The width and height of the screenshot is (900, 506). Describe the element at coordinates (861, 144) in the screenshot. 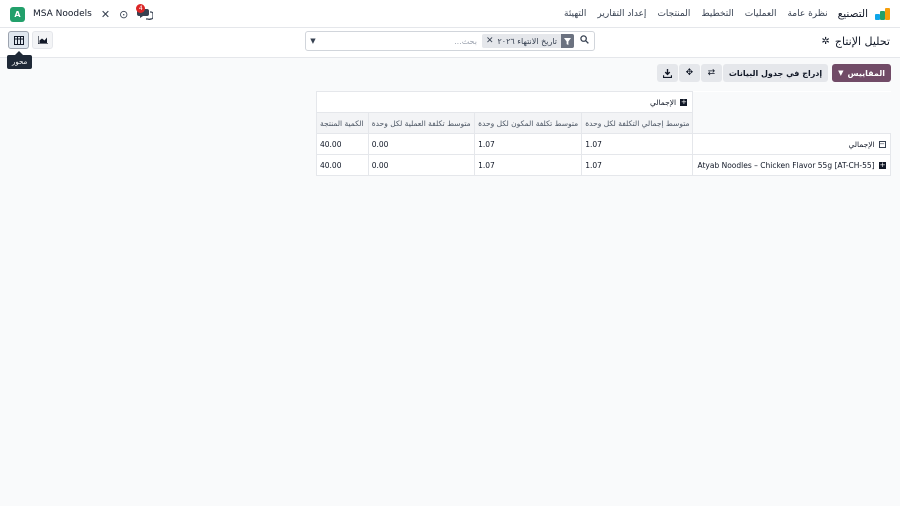

I see `row-header-label: الإجمالي` at that location.